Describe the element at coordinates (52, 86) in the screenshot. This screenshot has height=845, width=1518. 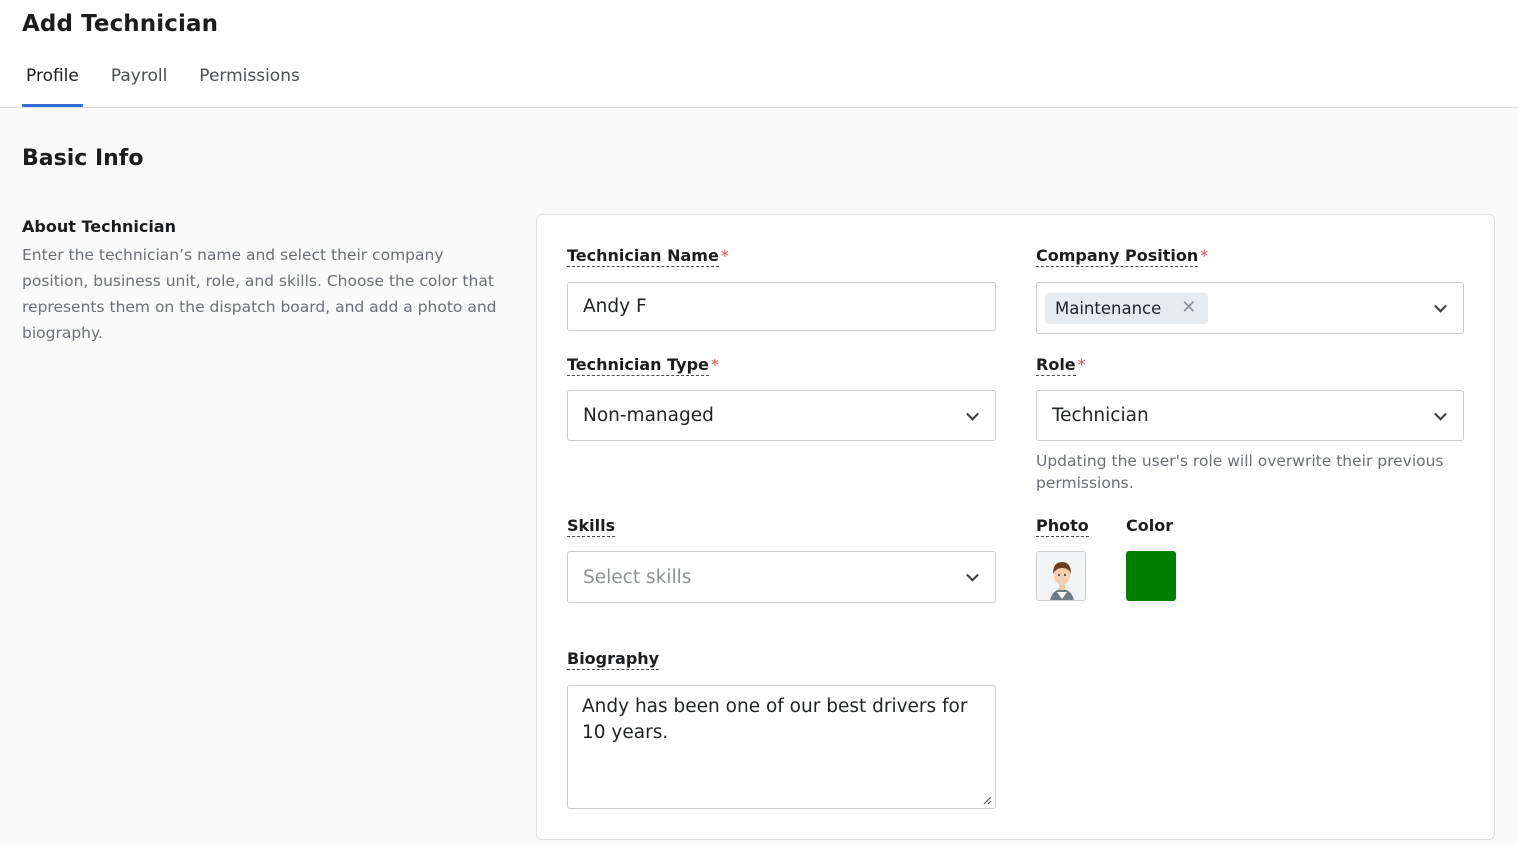
I see `tab-profile: Profile` at that location.